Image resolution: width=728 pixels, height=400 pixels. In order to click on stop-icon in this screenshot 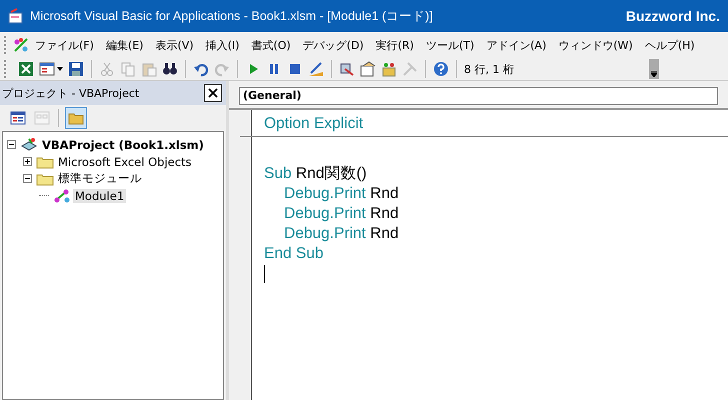, I will do `click(295, 69)`.